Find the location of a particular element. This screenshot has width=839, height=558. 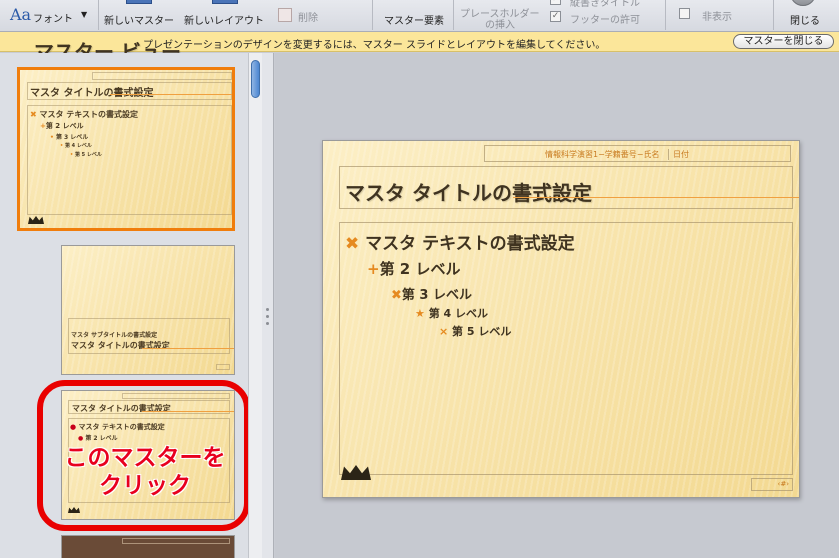

header-placeholder: 情報科学演習1−学籍番号−氏名 日付 is located at coordinates (637, 153).